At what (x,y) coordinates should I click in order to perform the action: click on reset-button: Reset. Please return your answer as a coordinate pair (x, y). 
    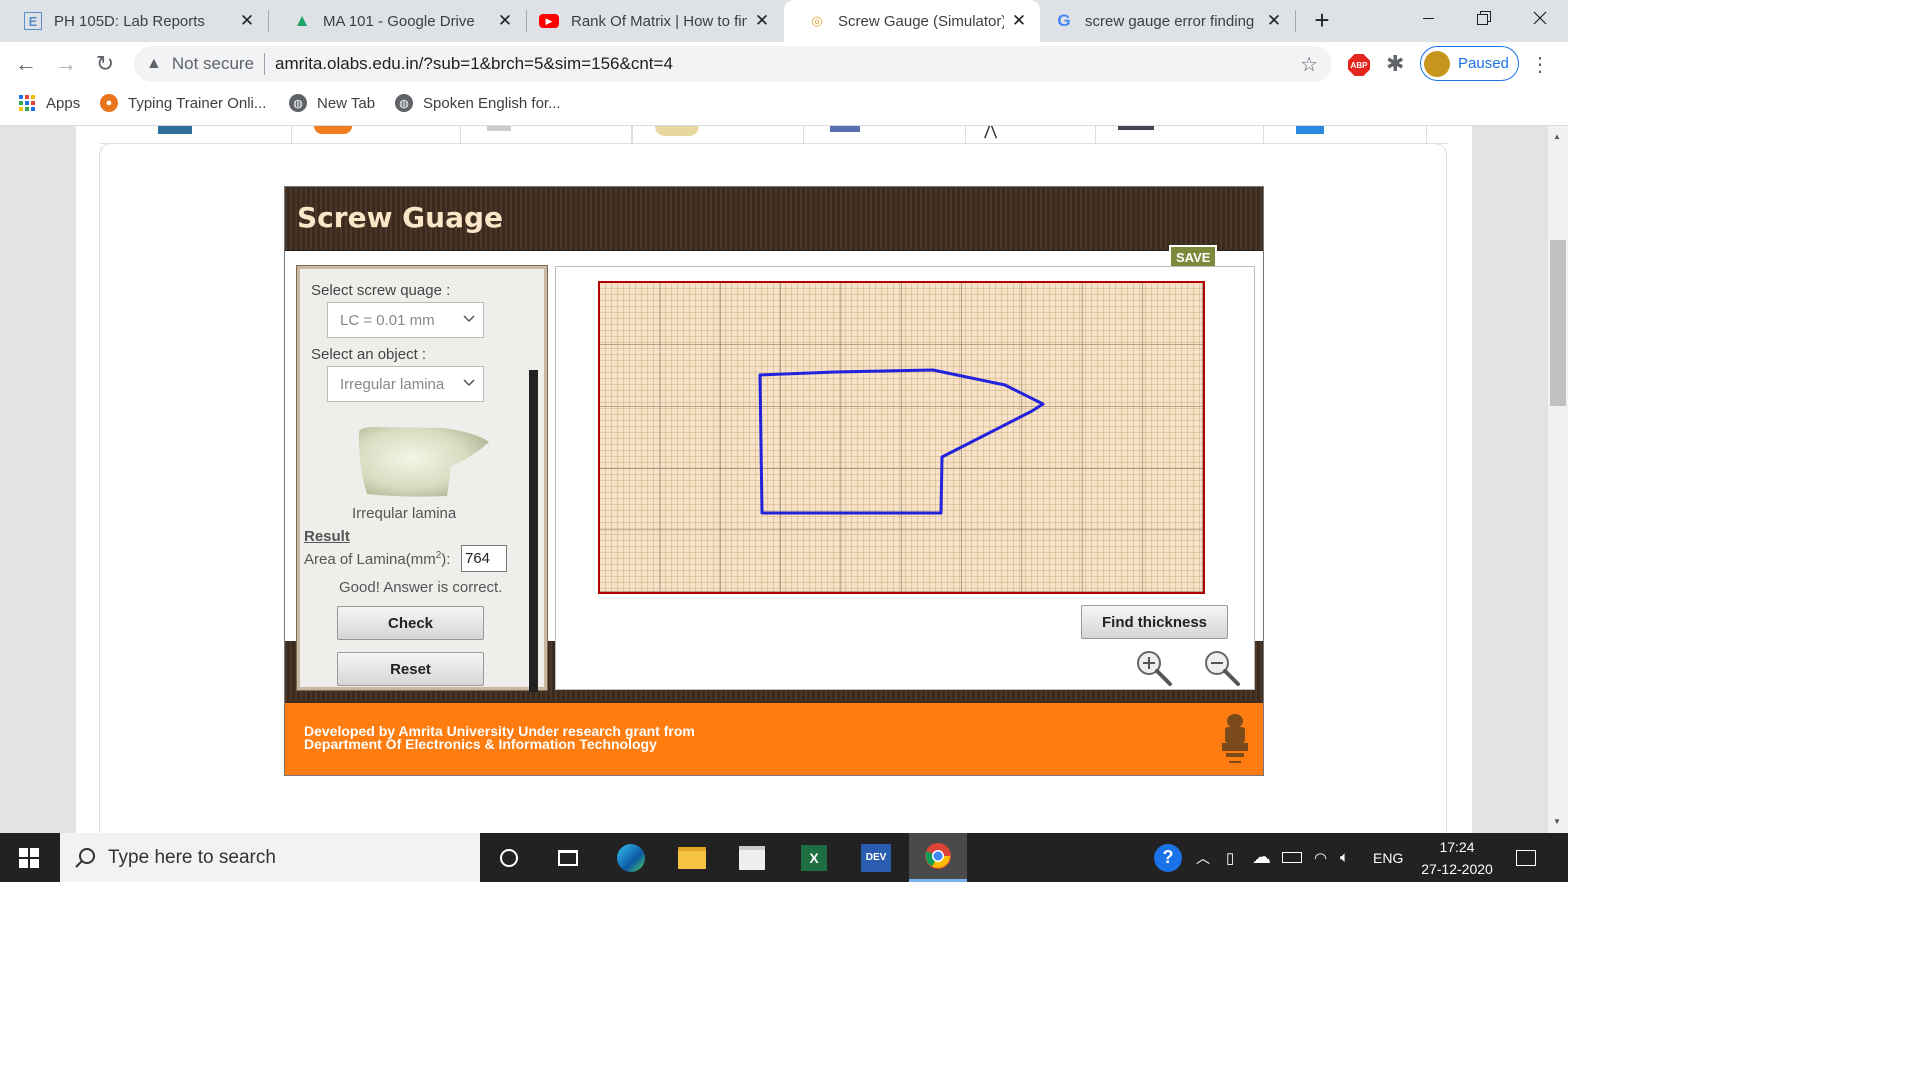
    Looking at the image, I should click on (410, 669).